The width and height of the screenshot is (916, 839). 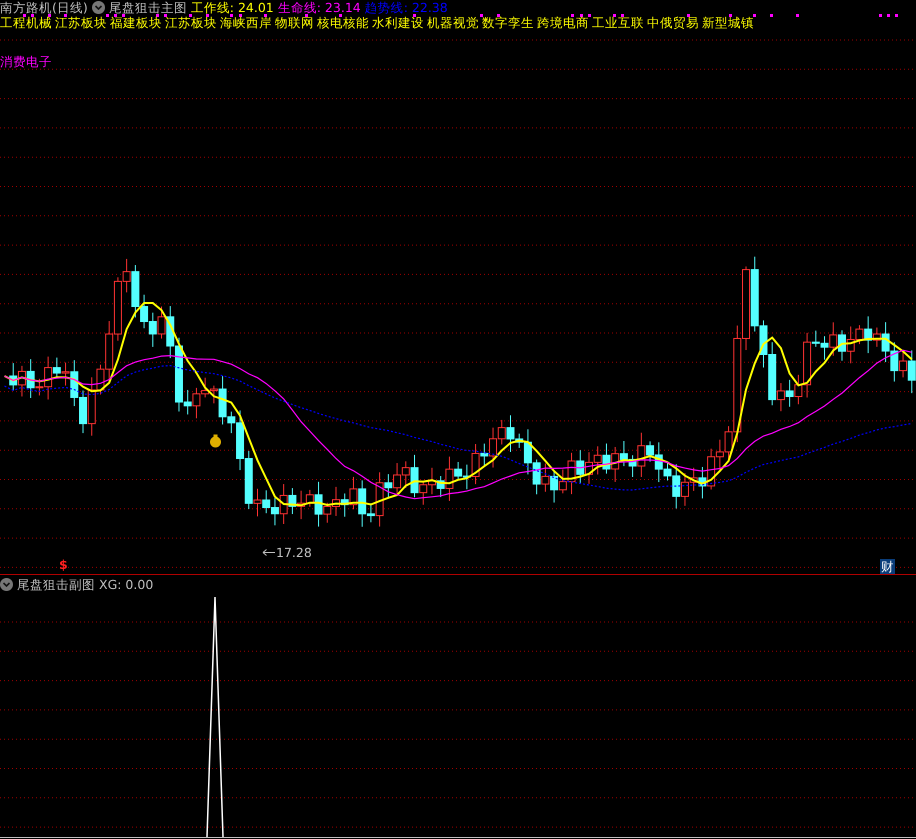 I want to click on concept-tag: 海峡西岸, so click(x=246, y=22).